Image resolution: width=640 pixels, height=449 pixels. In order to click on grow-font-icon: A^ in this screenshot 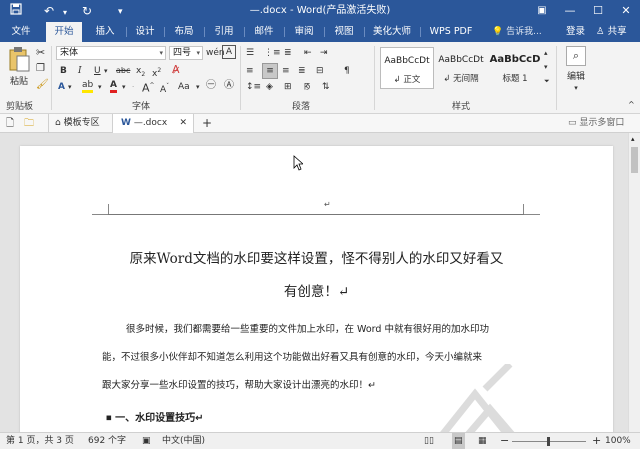, I will do `click(148, 87)`.